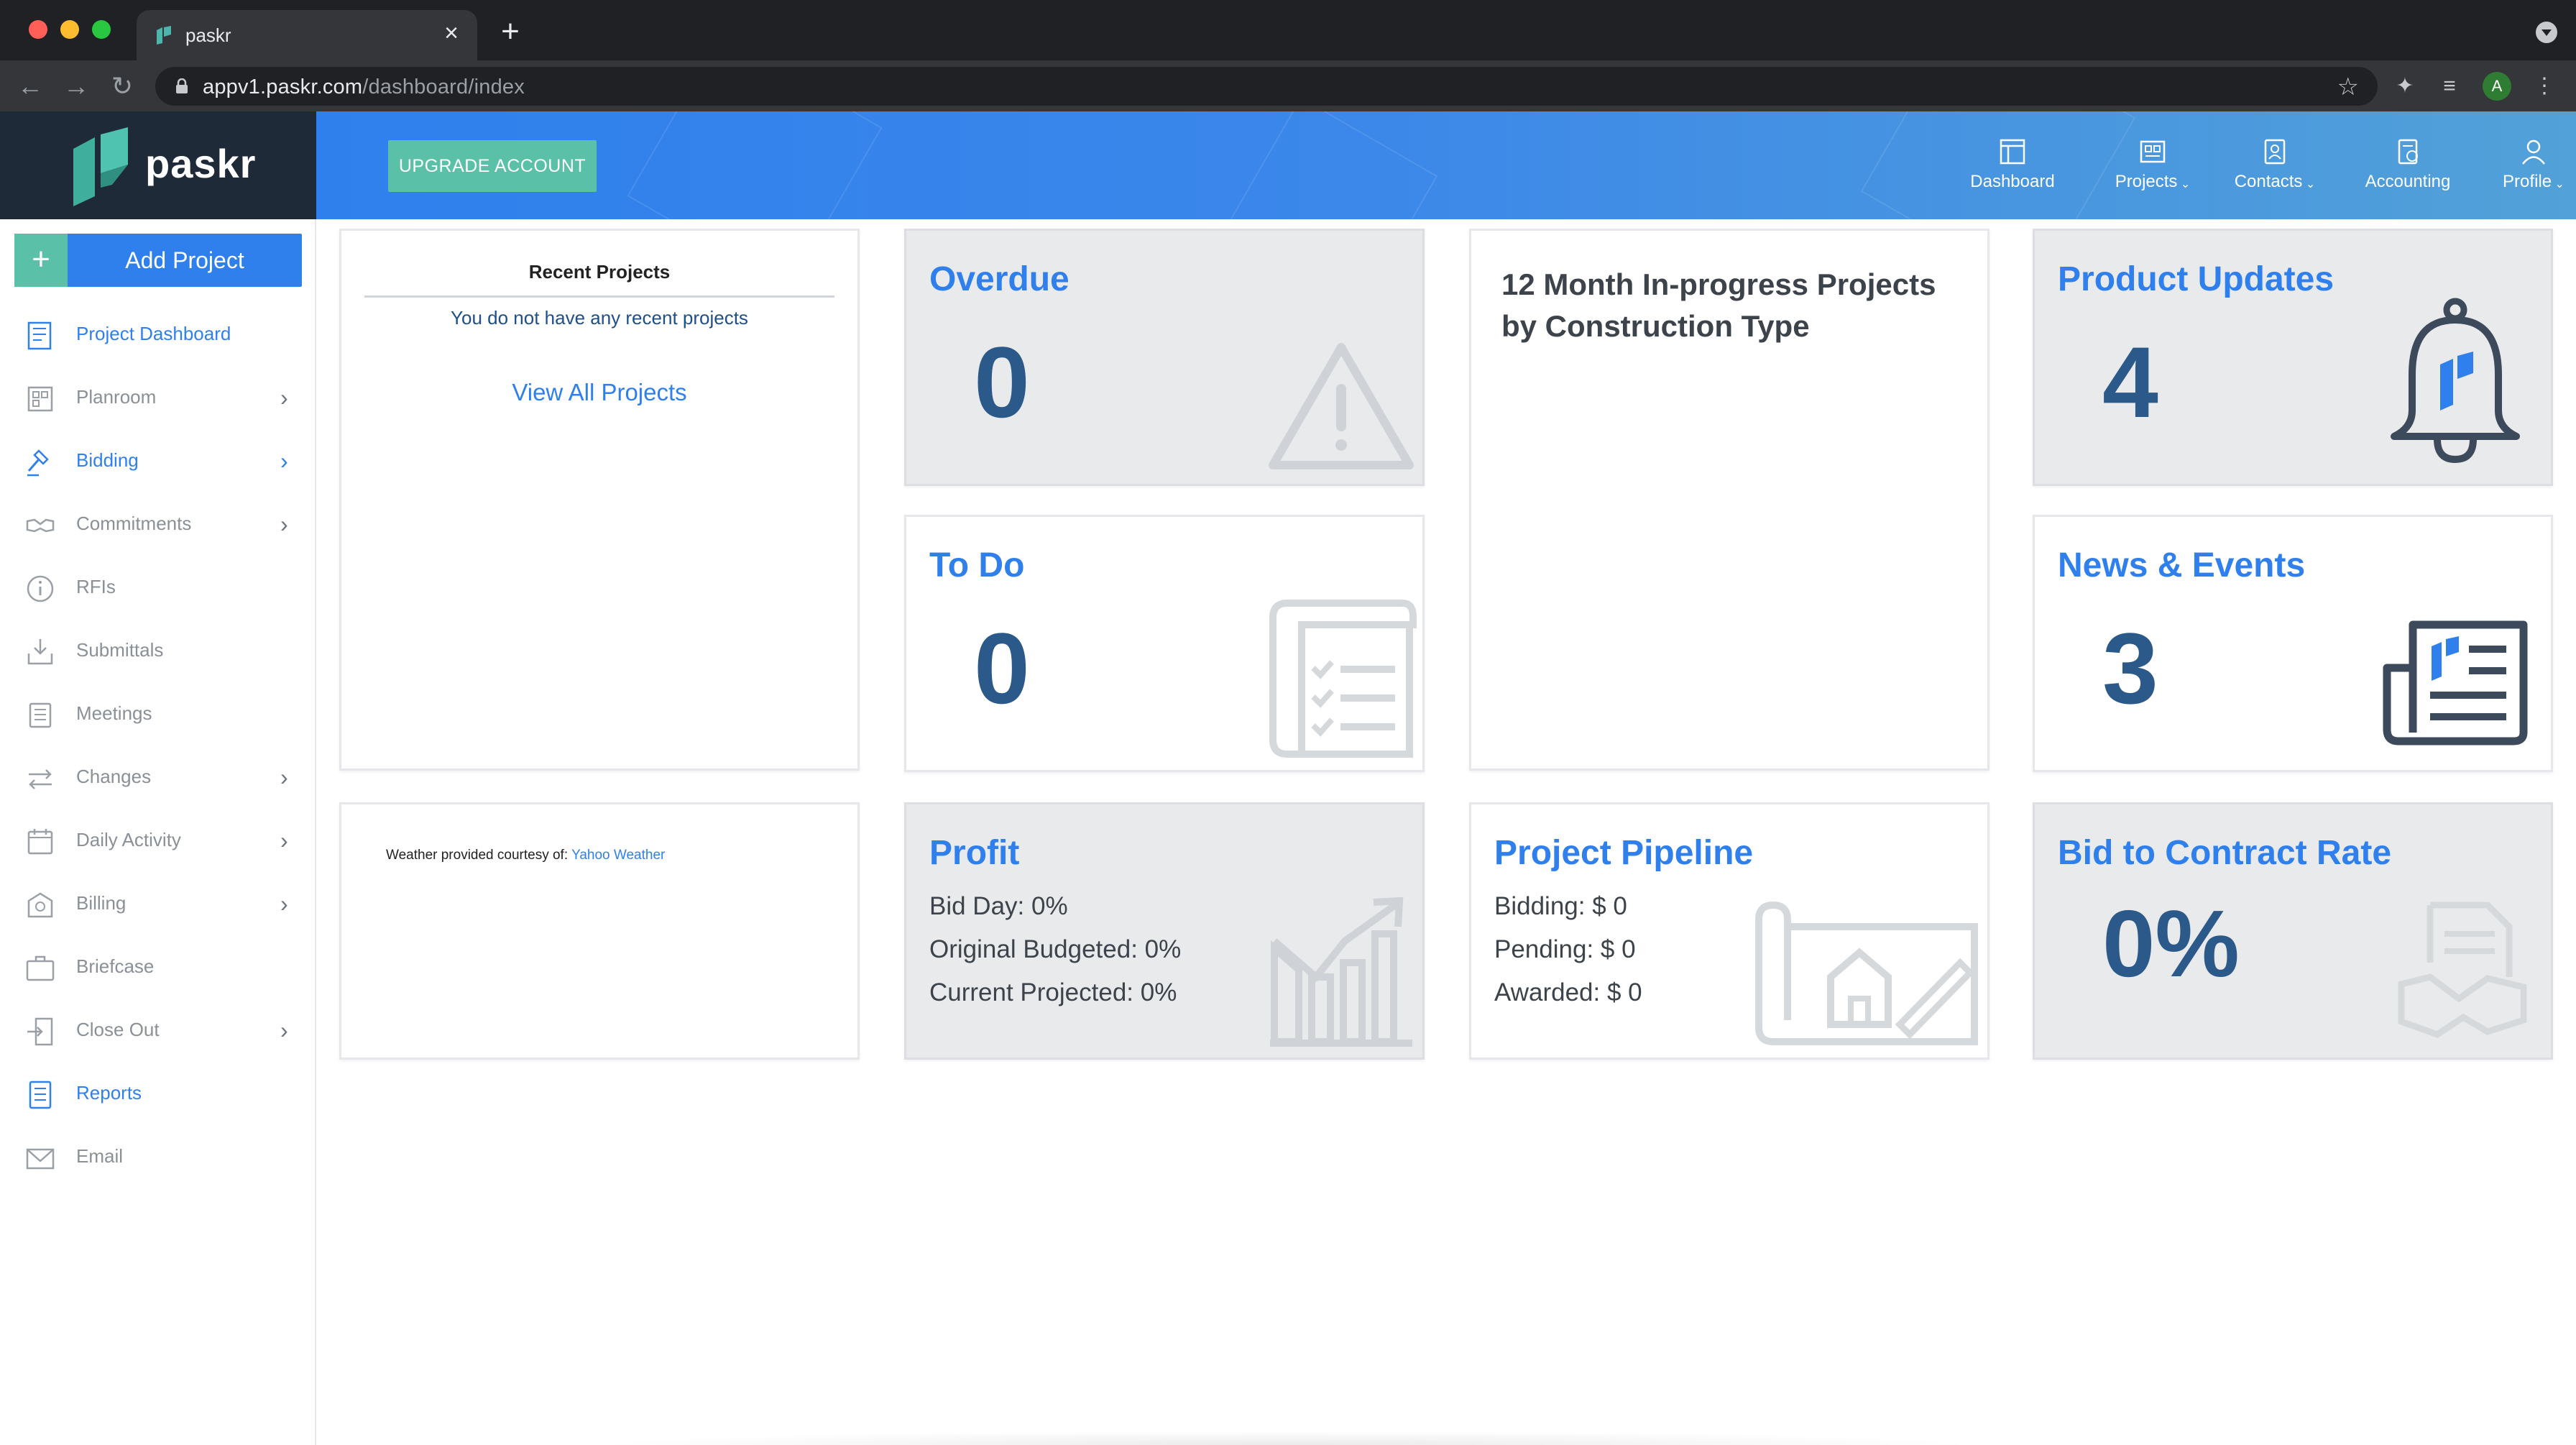  What do you see at coordinates (109, 1093) in the screenshot?
I see `sidebar-item-label: Reports` at bounding box center [109, 1093].